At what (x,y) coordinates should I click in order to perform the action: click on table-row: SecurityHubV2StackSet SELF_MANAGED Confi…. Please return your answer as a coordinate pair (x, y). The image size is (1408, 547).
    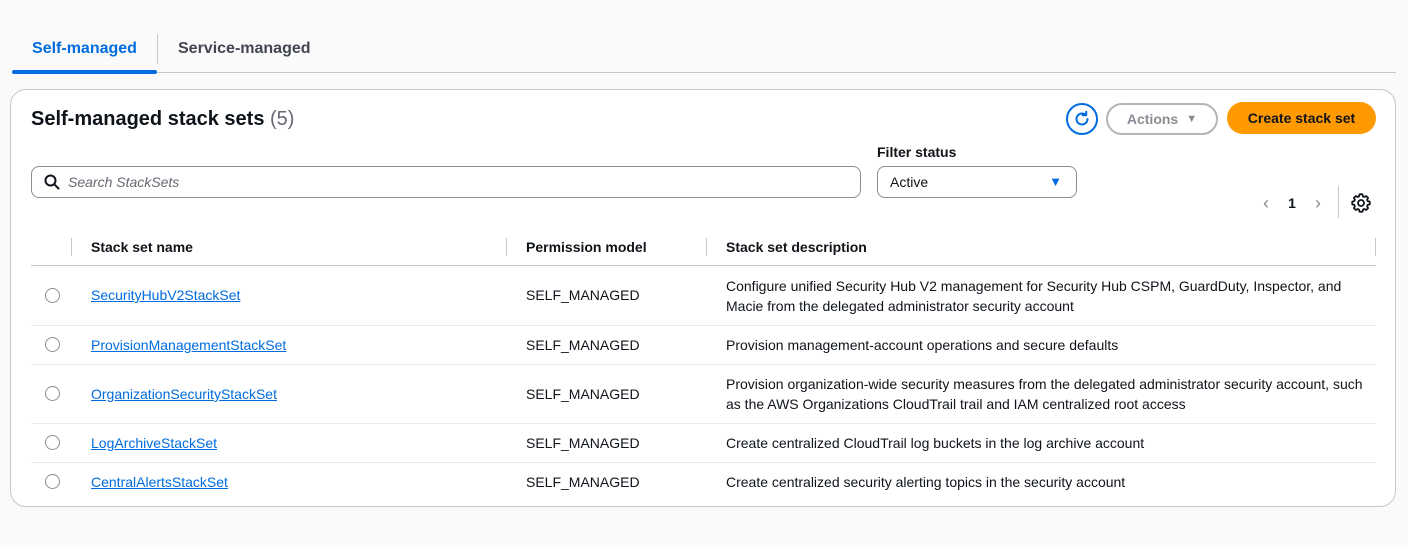
    Looking at the image, I should click on (703, 296).